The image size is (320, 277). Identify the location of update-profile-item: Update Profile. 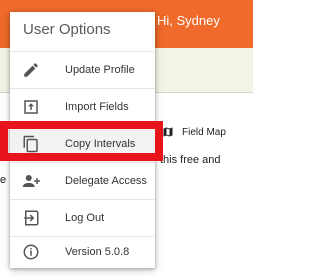
(82, 70).